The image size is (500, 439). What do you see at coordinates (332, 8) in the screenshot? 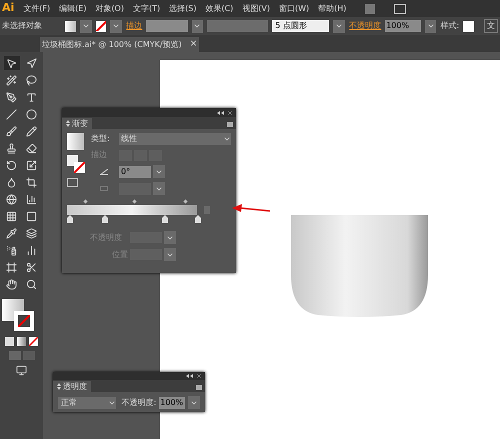
I see `menu-item: 帮助(H)` at bounding box center [332, 8].